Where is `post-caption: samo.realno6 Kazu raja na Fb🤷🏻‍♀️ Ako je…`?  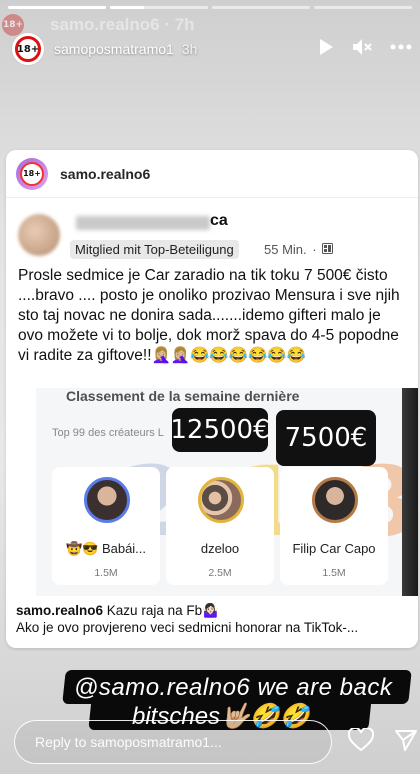
post-caption: samo.realno6 Kazu raja na Fb🤷🏻‍♀️ Ako je… is located at coordinates (212, 619).